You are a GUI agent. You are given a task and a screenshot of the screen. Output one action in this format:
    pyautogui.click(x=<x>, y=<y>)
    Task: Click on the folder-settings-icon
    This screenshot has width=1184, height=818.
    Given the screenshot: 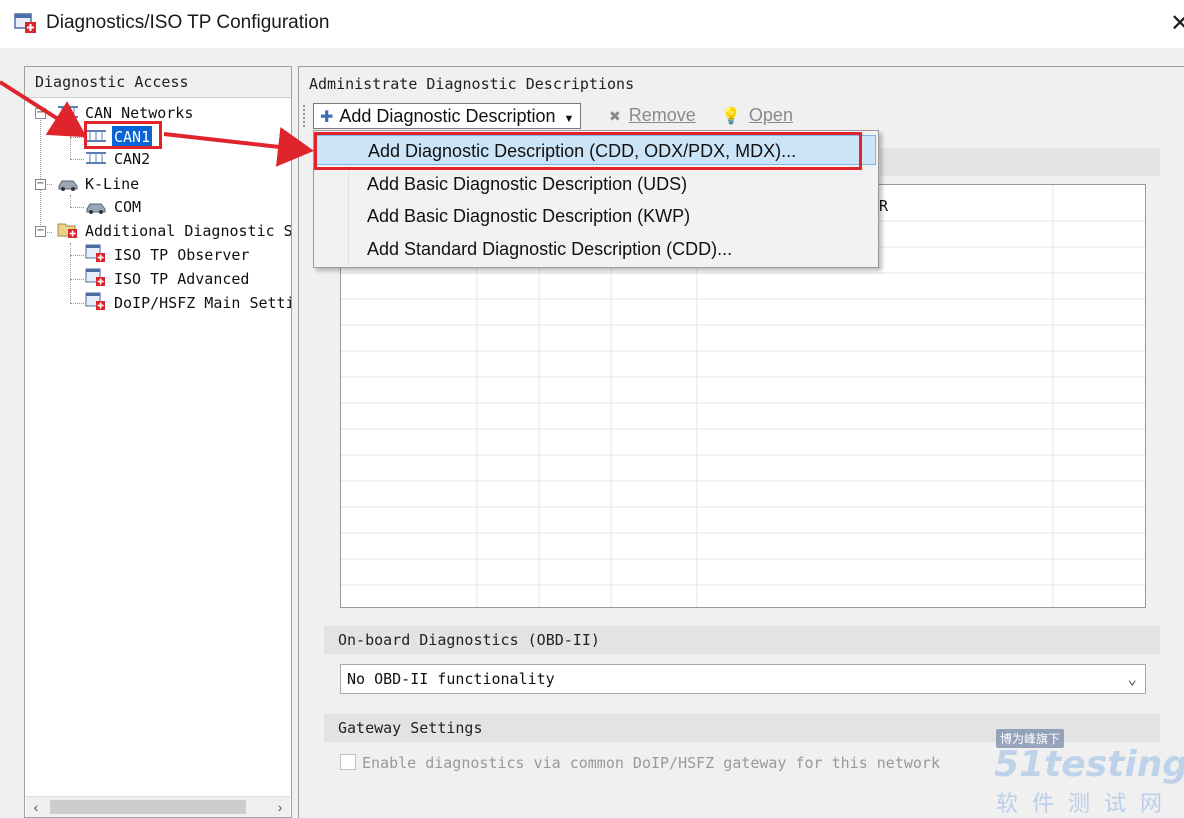 What is the action you would take?
    pyautogui.click(x=67, y=230)
    